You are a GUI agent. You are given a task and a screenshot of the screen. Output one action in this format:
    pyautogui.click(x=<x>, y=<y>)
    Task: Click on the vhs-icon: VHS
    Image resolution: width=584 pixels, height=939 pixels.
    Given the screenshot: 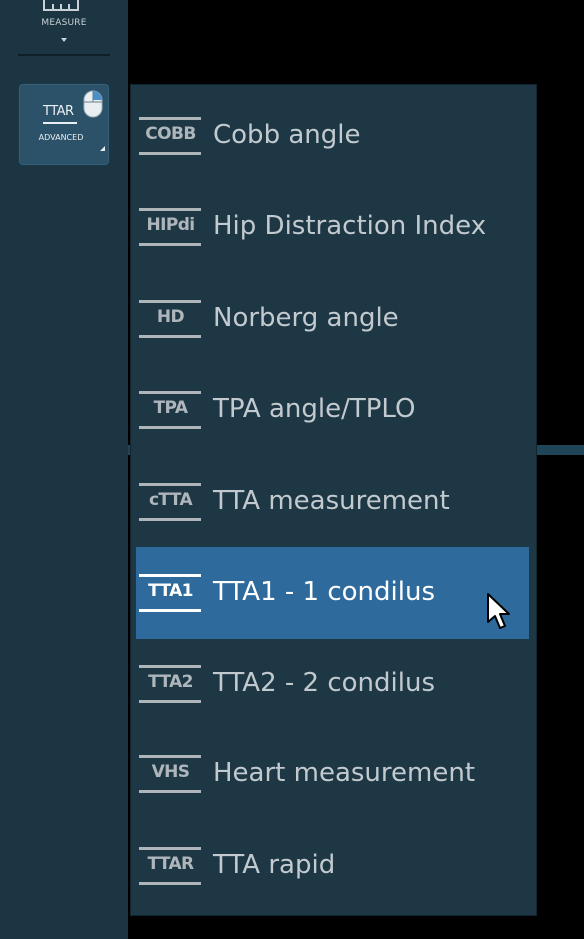 What is the action you would take?
    pyautogui.click(x=170, y=774)
    